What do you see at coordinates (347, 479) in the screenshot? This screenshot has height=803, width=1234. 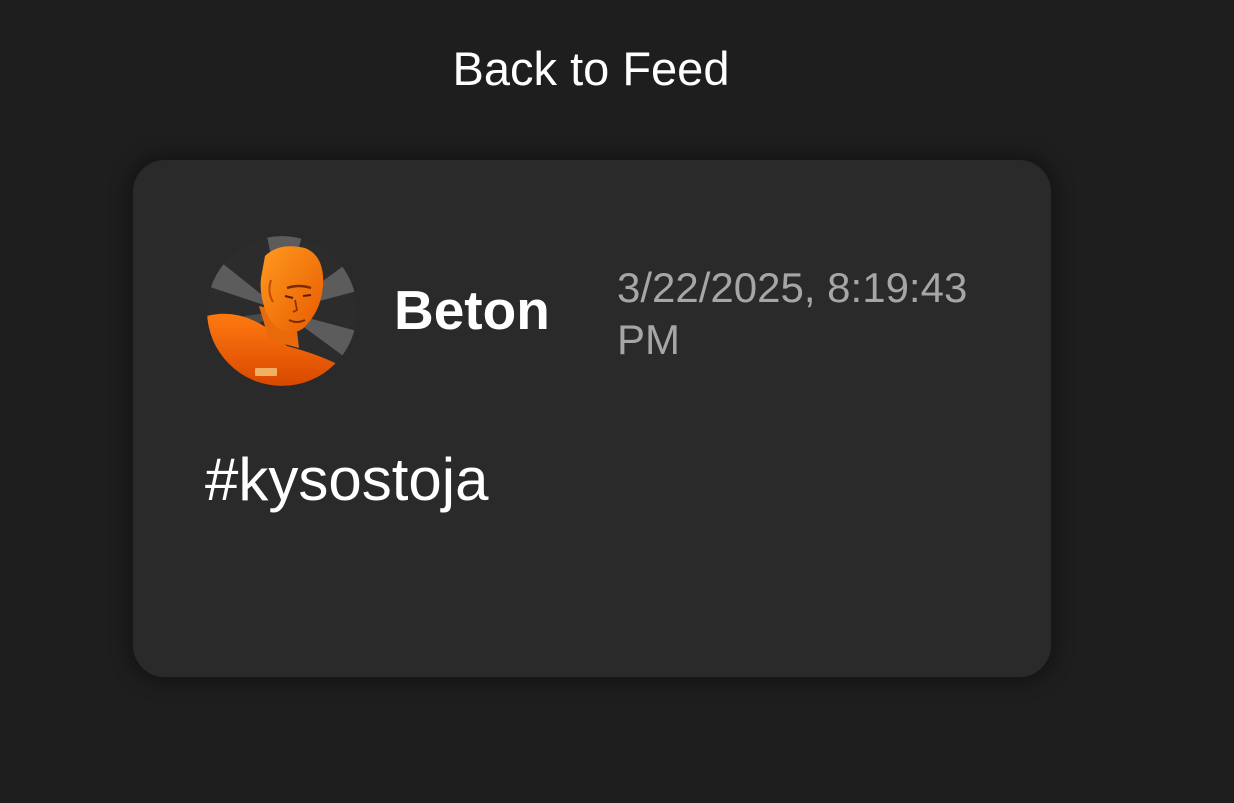 I see `post-content: #kysostoja` at bounding box center [347, 479].